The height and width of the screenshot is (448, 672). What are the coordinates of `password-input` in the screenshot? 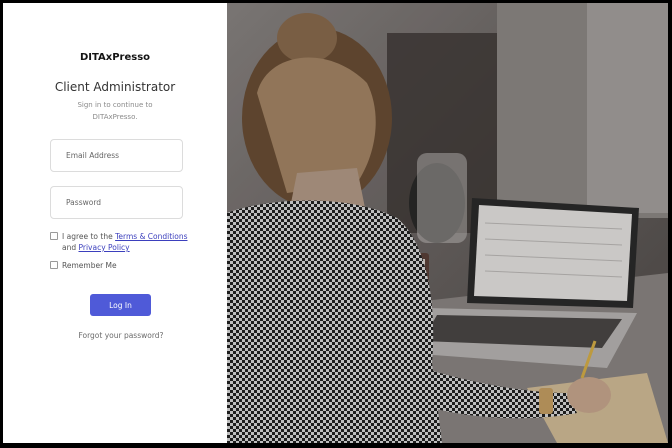 It's located at (116, 202).